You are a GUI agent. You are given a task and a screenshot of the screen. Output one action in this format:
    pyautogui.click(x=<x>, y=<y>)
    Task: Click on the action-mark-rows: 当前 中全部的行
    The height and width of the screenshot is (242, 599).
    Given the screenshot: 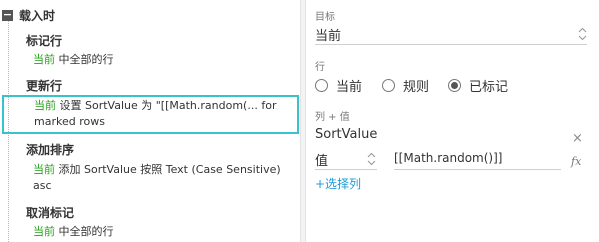 What is the action you would take?
    pyautogui.click(x=73, y=60)
    